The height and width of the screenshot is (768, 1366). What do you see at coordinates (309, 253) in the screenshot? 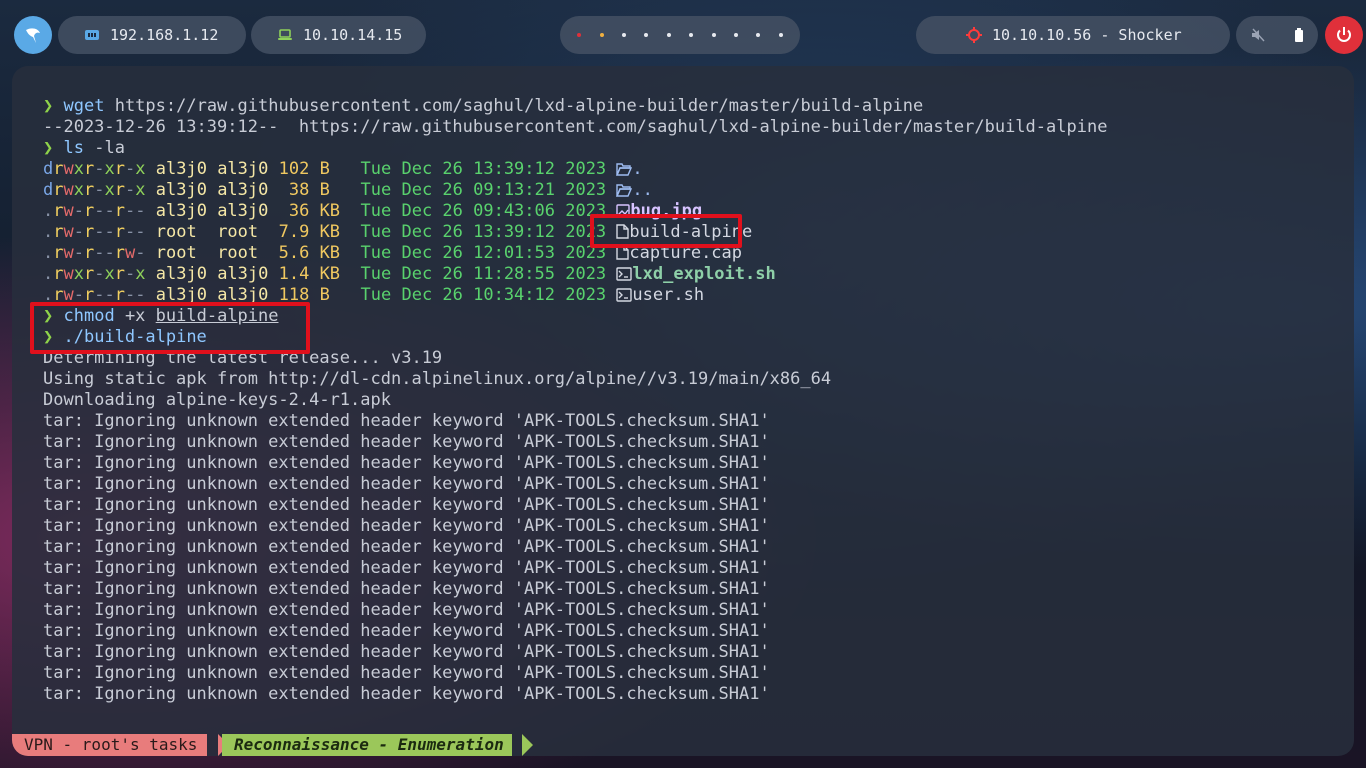
I see `file-size: 5.6 KB` at bounding box center [309, 253].